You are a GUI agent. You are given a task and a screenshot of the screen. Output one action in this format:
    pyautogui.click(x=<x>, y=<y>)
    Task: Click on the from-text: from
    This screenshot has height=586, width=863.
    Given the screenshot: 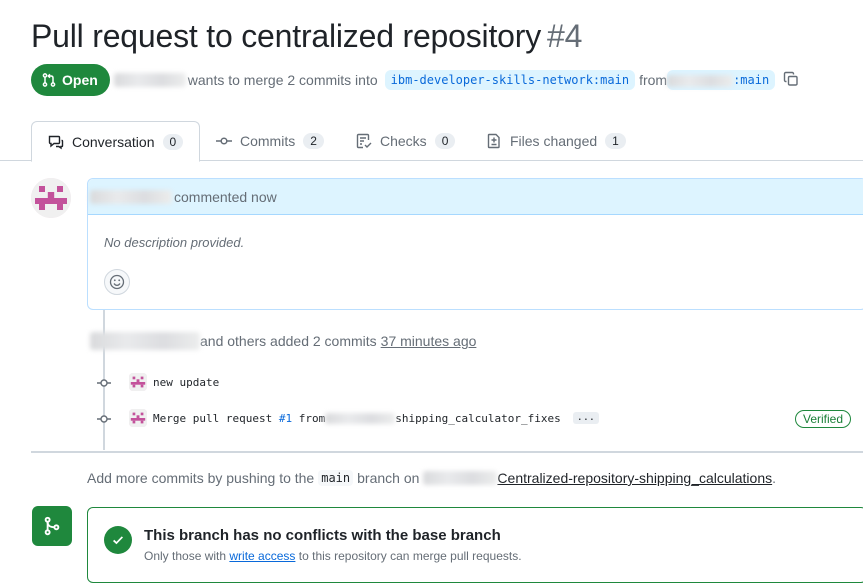 What is the action you would take?
    pyautogui.click(x=653, y=80)
    